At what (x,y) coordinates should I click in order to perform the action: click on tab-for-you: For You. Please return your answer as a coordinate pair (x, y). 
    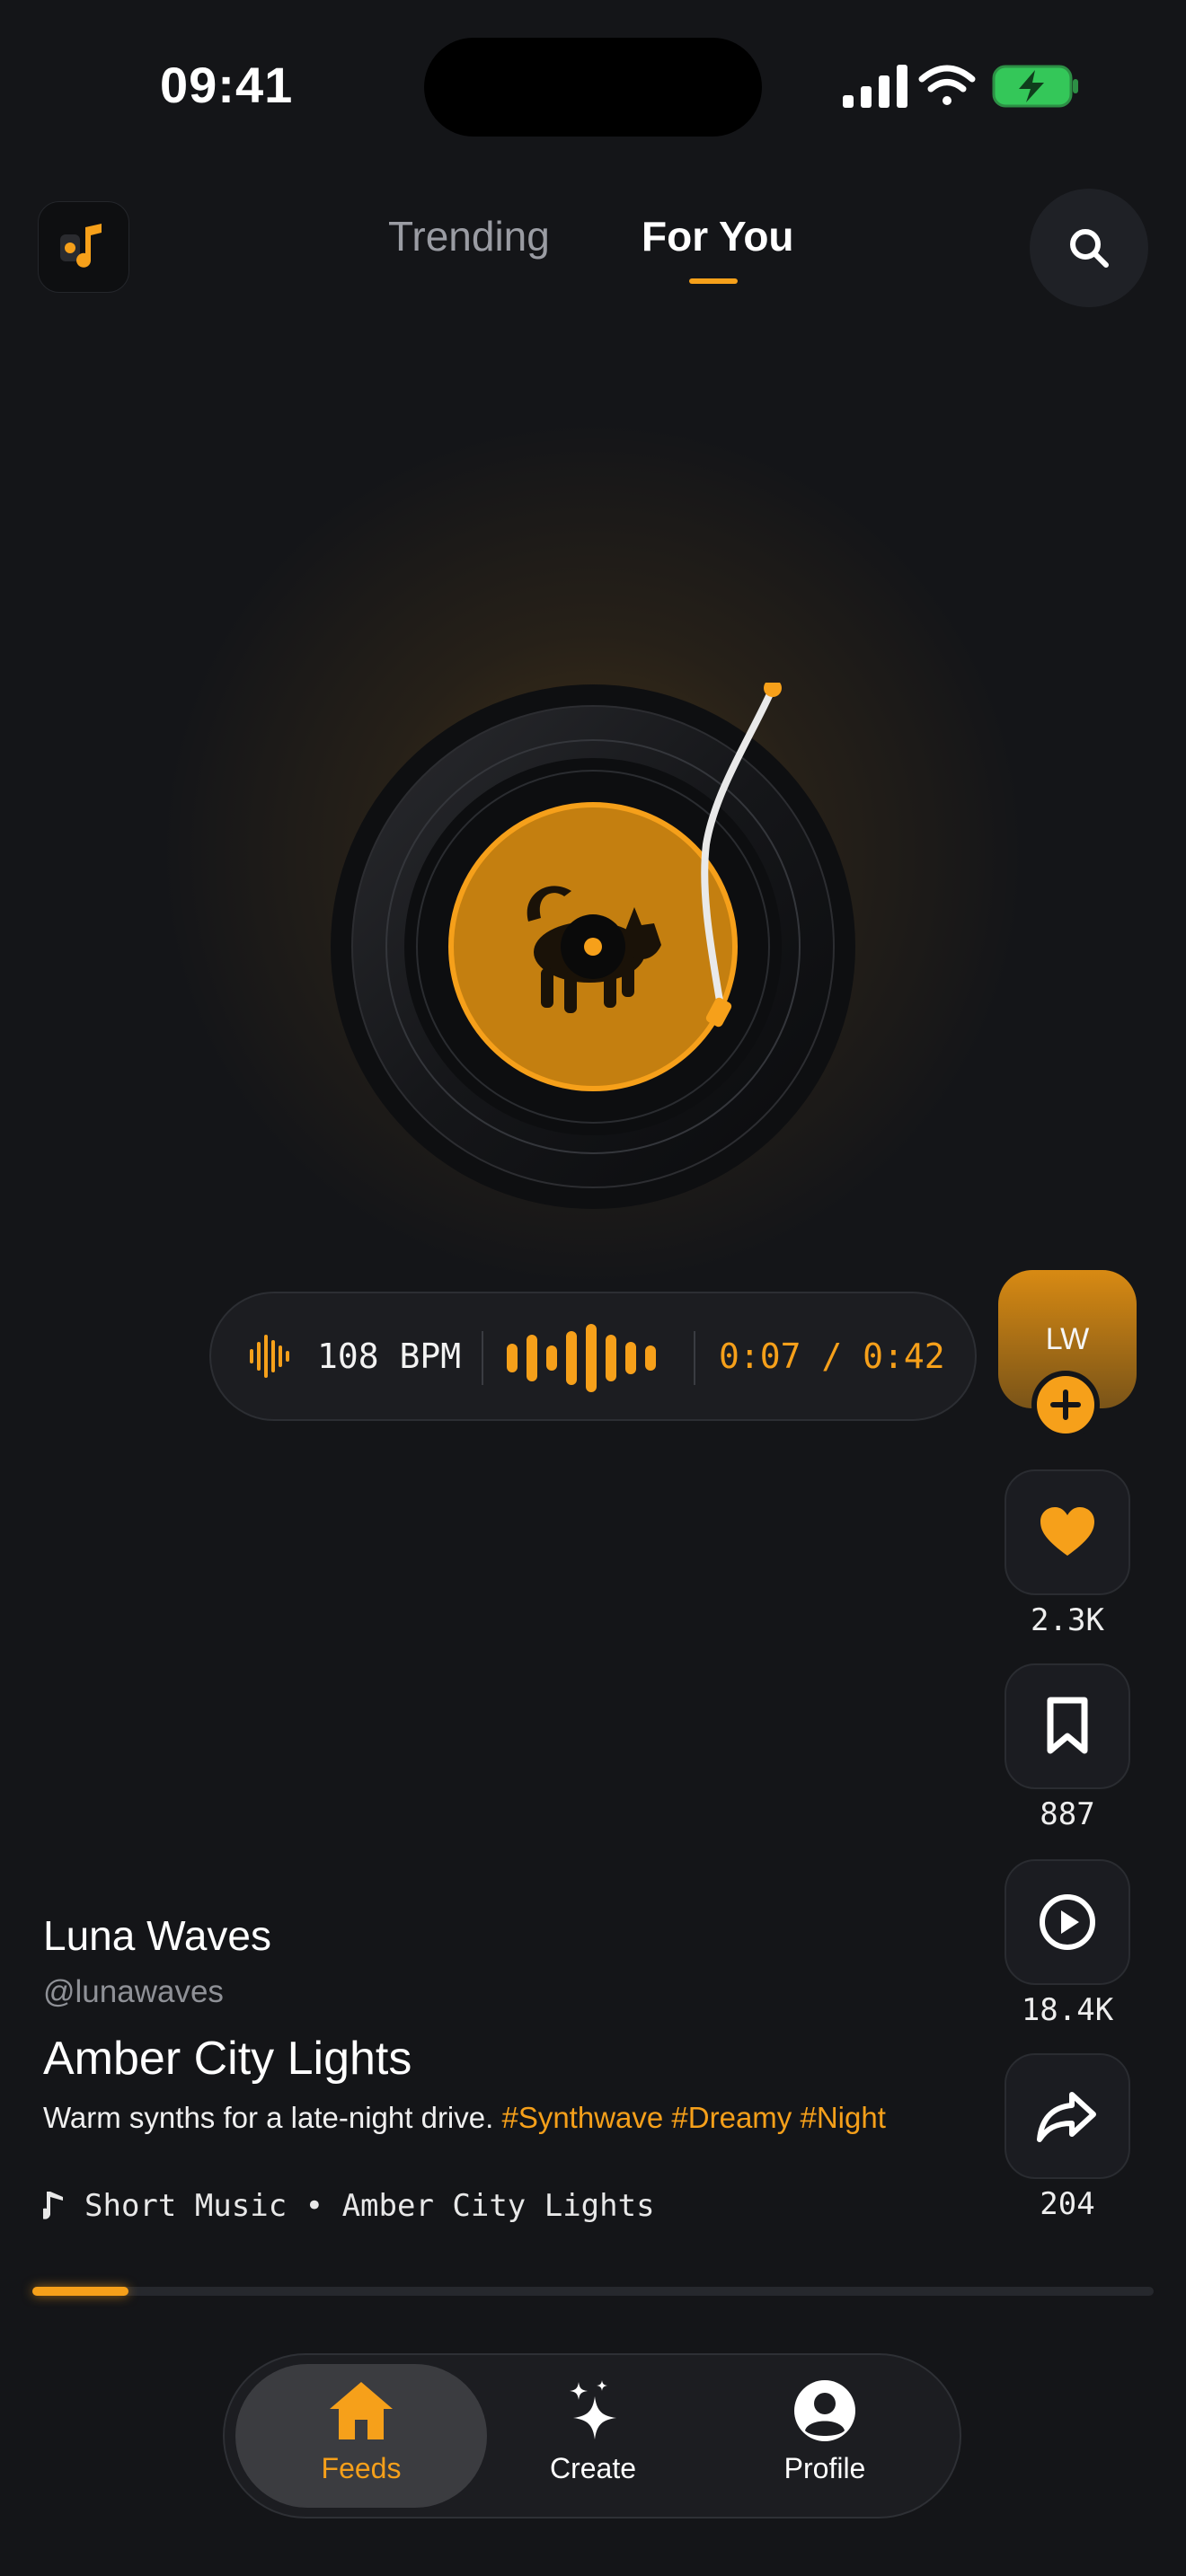
    Looking at the image, I should click on (718, 236).